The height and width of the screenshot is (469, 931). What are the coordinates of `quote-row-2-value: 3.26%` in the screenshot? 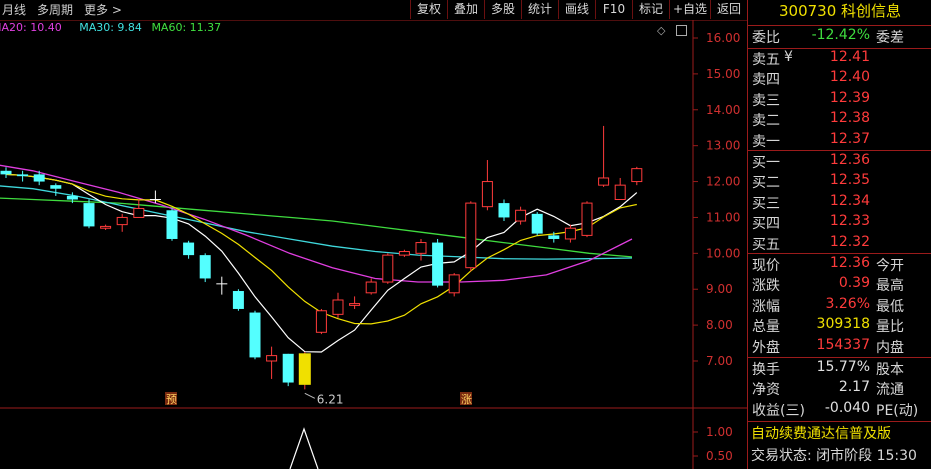 It's located at (847, 303).